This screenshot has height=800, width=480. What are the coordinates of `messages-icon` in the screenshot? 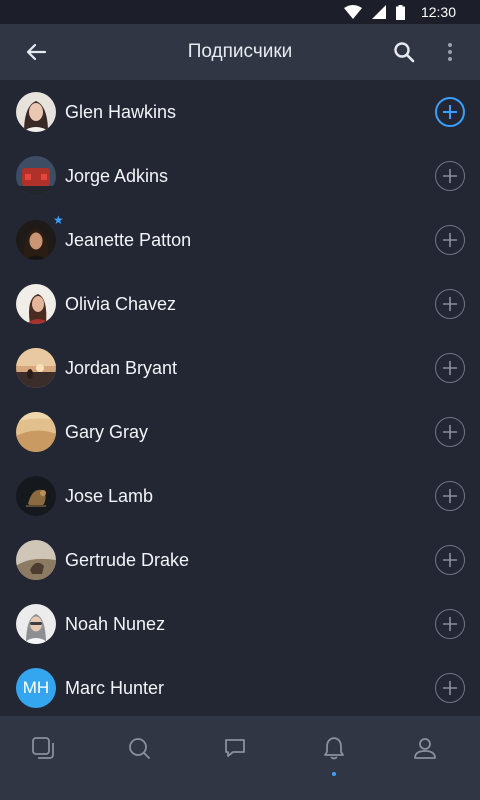 It's located at (235, 748).